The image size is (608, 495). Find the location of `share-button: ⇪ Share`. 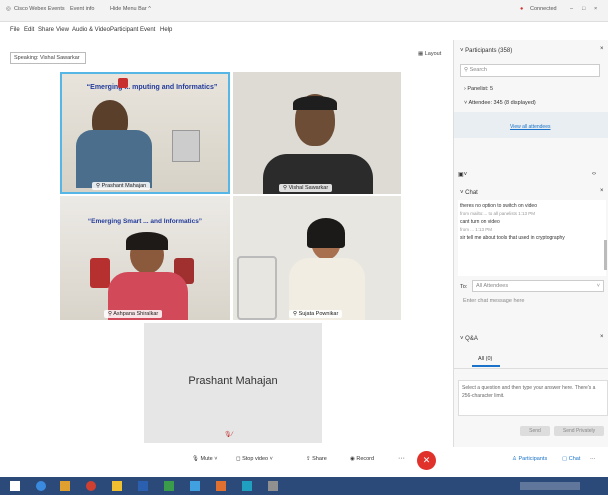

share-button: ⇪ Share is located at coordinates (316, 459).